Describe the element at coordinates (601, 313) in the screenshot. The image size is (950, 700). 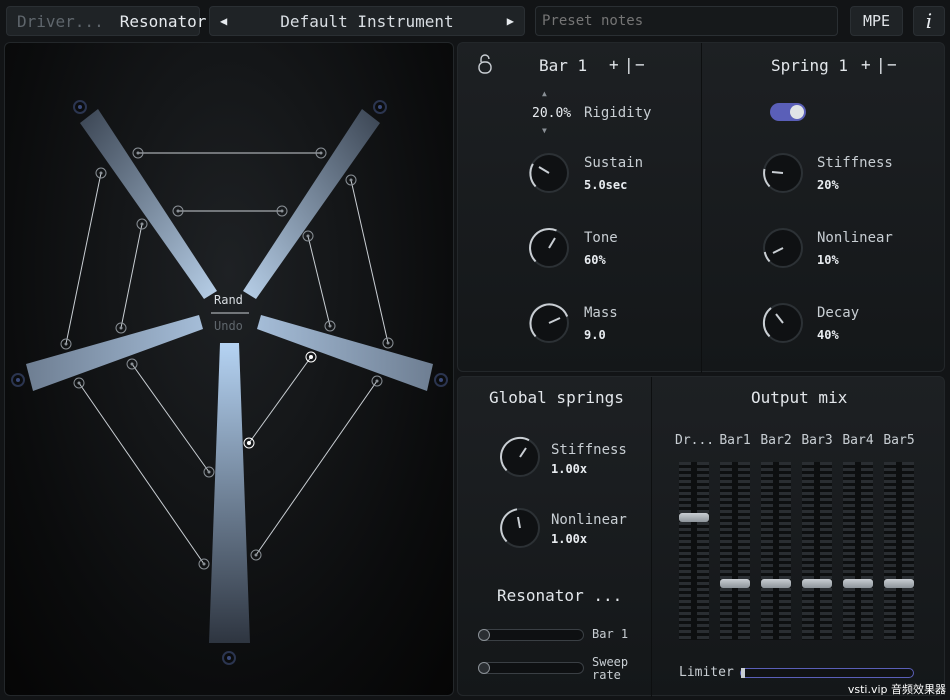
I see `mass-label: Mass` at that location.